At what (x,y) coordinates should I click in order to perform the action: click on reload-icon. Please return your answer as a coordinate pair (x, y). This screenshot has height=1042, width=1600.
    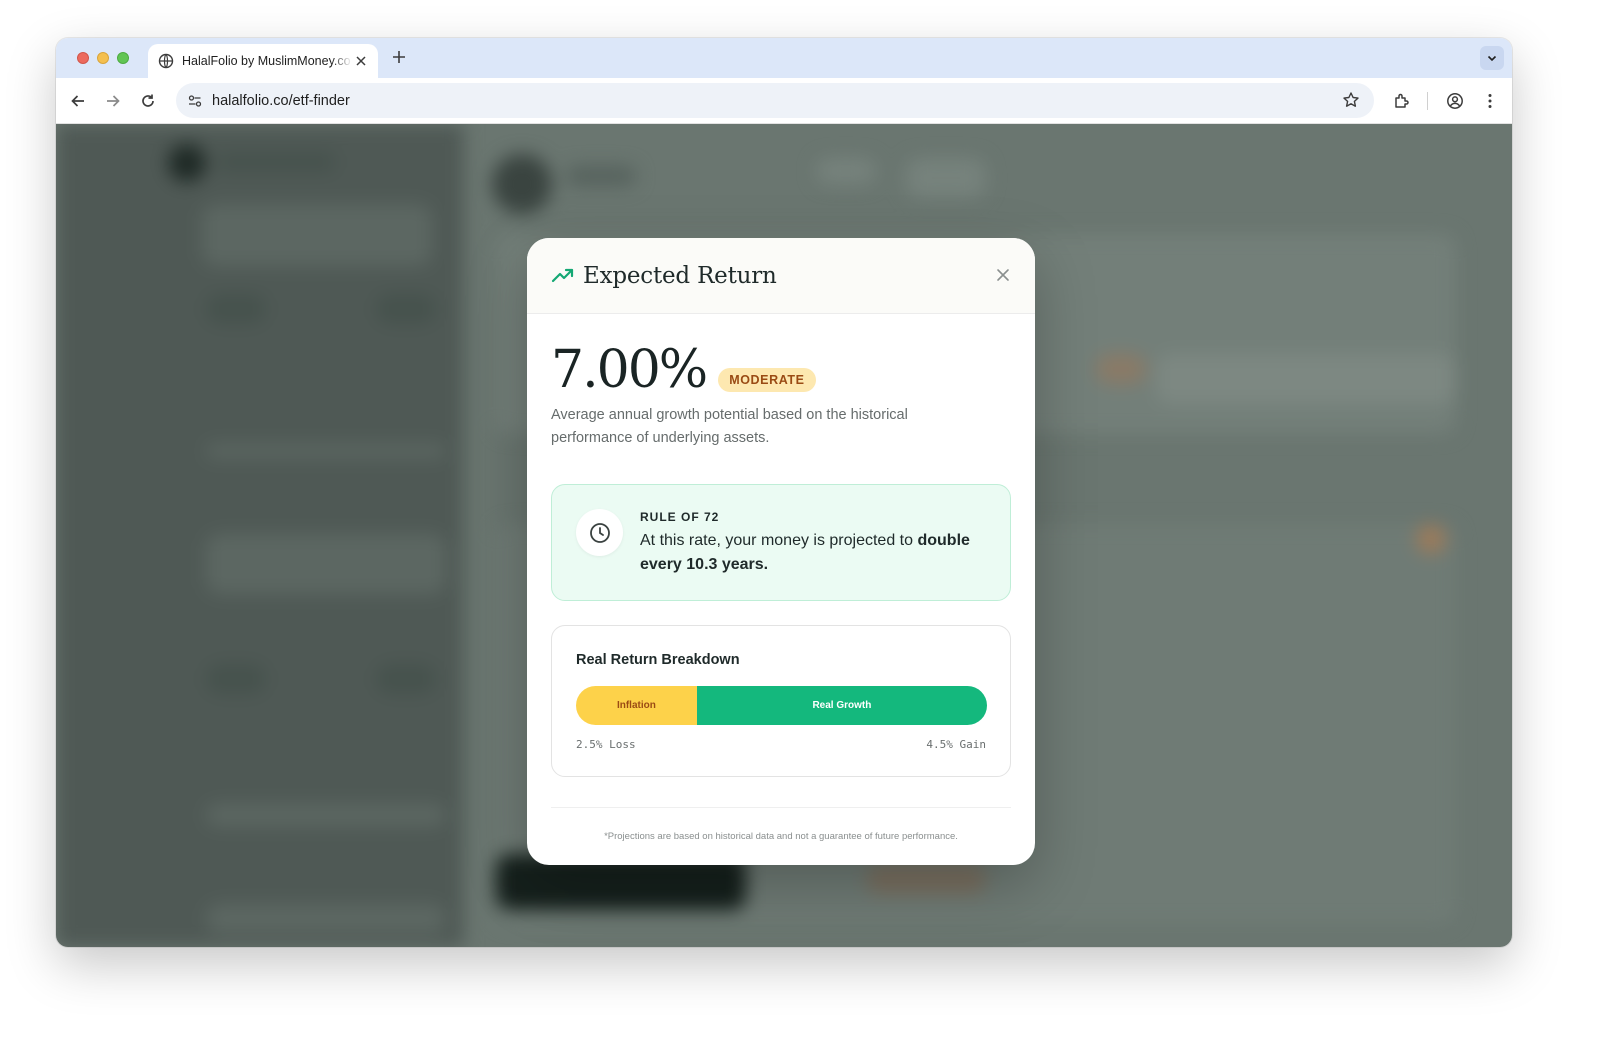
    Looking at the image, I should click on (148, 101).